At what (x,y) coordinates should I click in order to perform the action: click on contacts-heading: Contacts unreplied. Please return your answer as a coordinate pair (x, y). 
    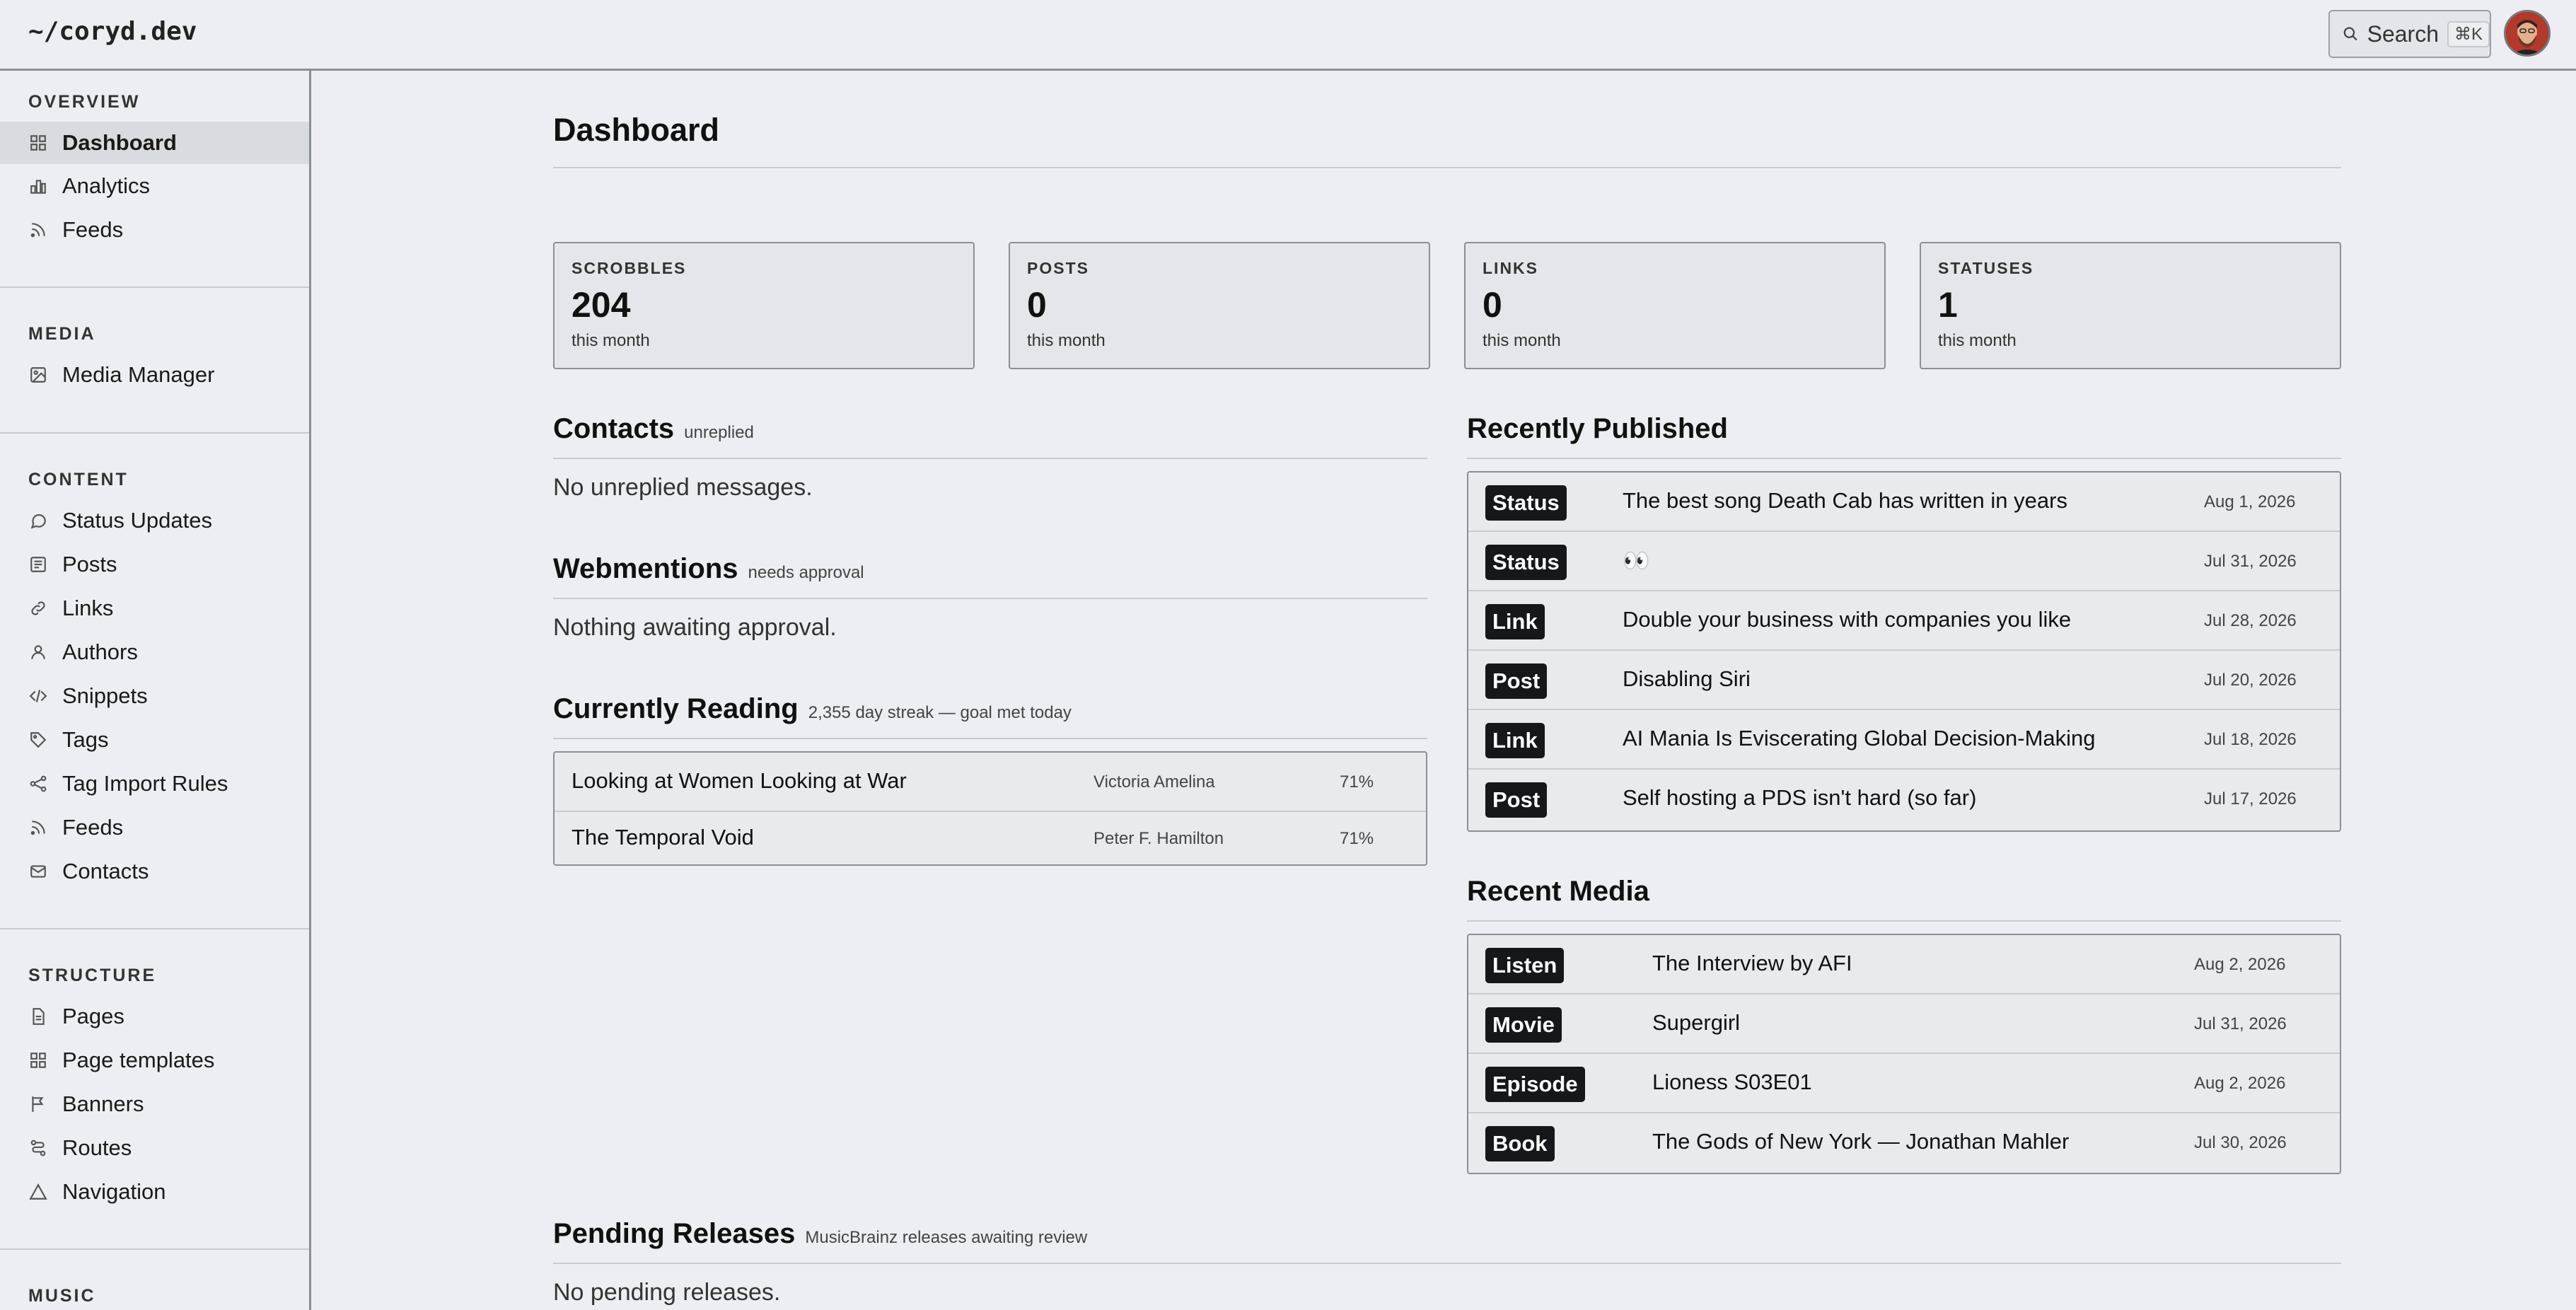
    Looking at the image, I should click on (653, 429).